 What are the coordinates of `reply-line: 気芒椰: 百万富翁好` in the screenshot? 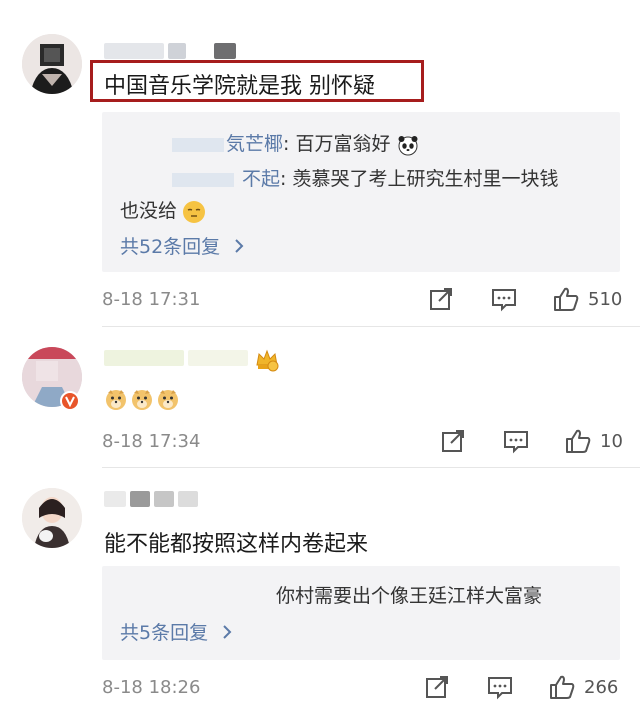 It's located at (295, 142).